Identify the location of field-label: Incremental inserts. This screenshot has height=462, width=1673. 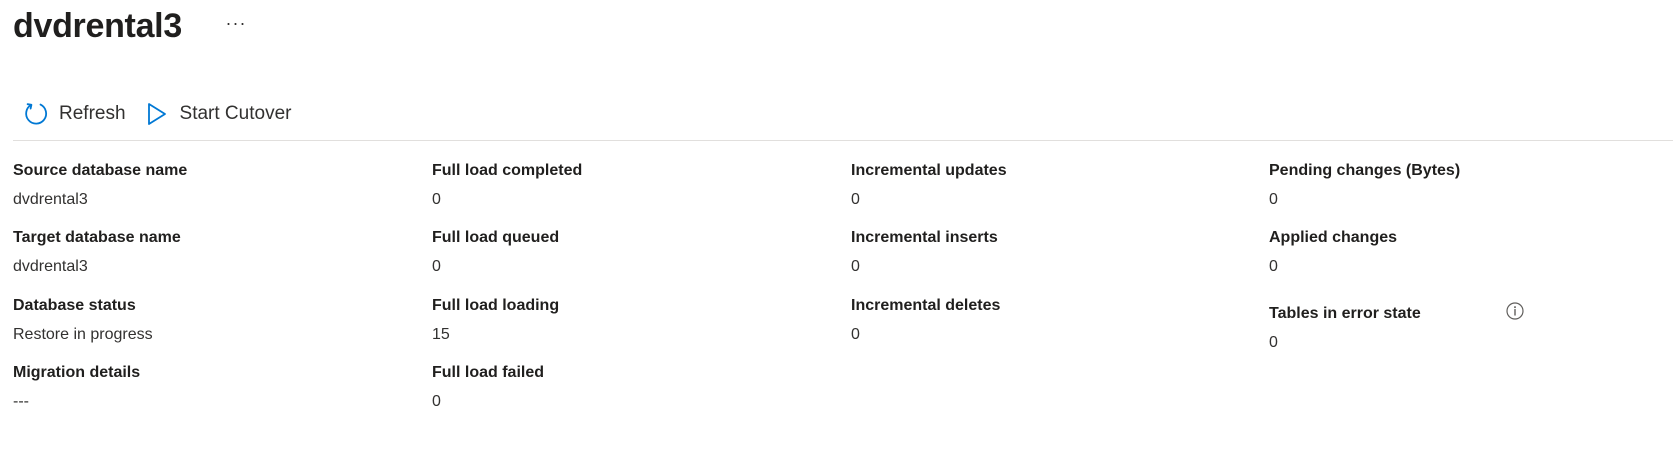
(924, 237).